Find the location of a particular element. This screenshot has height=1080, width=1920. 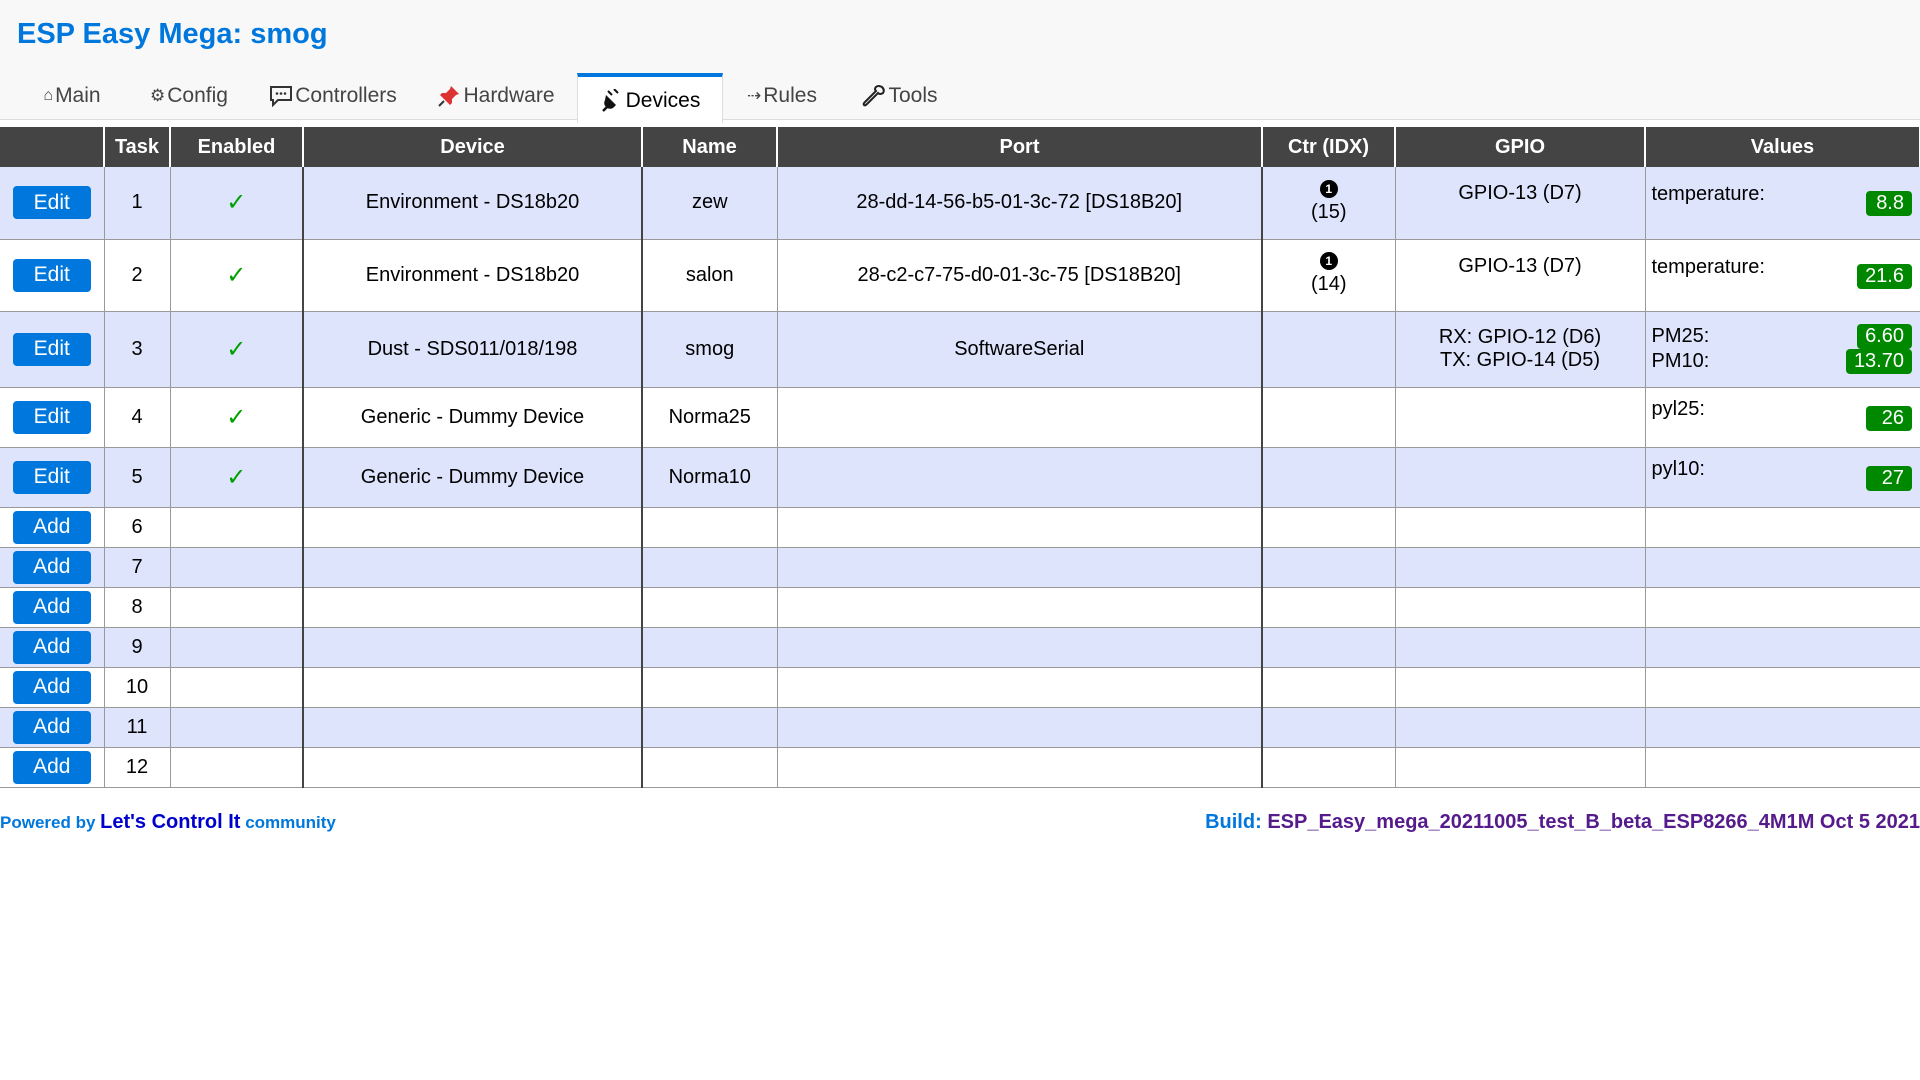

ctr-cell: 1 (14) is located at coordinates (1329, 275).